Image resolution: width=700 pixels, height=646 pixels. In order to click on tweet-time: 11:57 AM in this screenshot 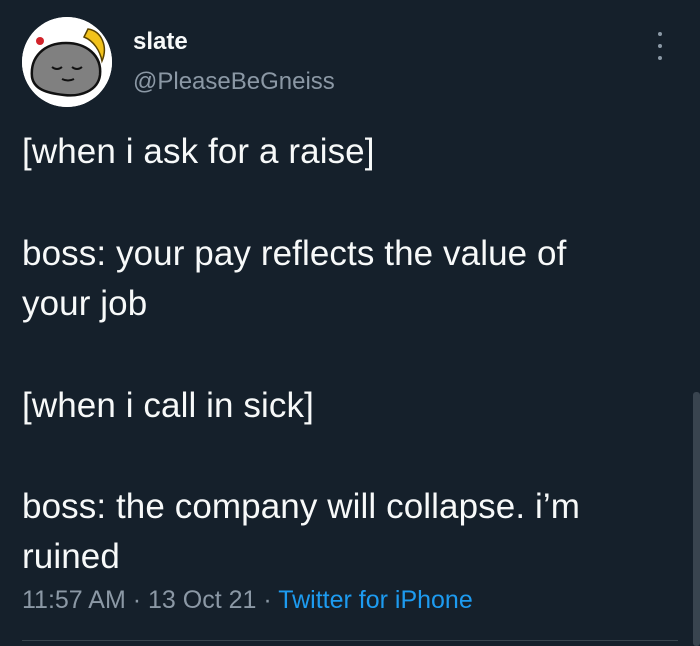, I will do `click(74, 600)`.